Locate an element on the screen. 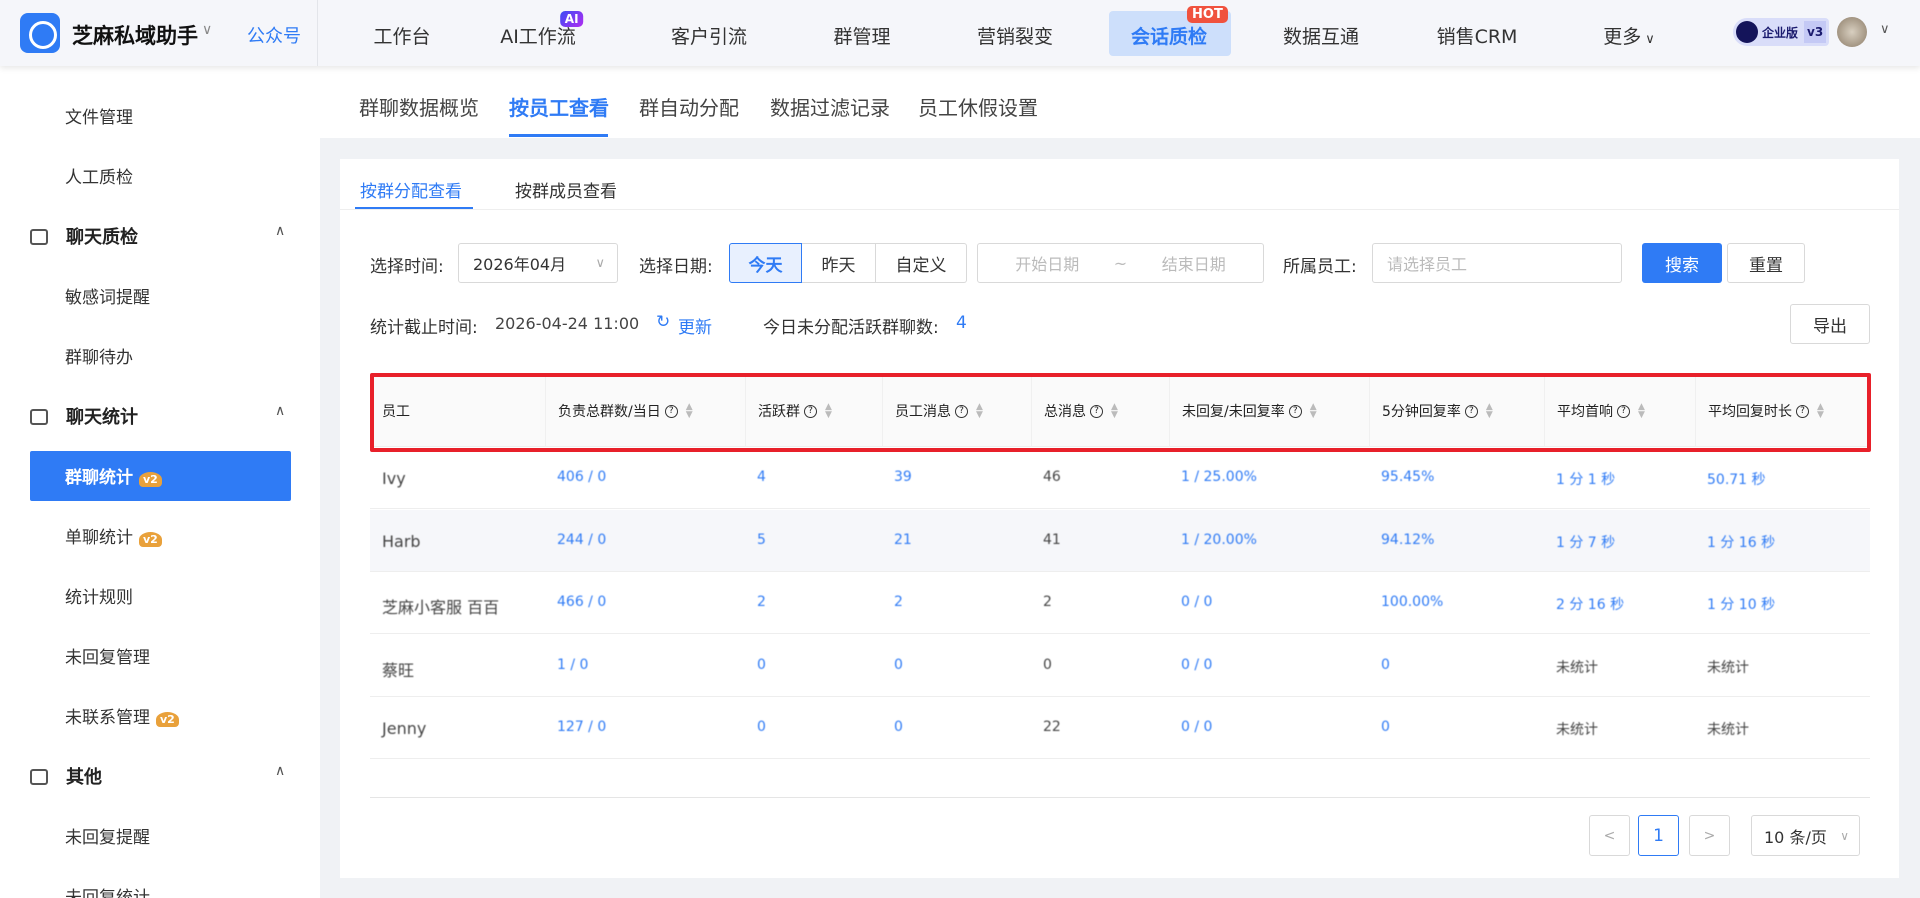 The width and height of the screenshot is (1920, 898). table-cell: 244 / 0 is located at coordinates (581, 540).